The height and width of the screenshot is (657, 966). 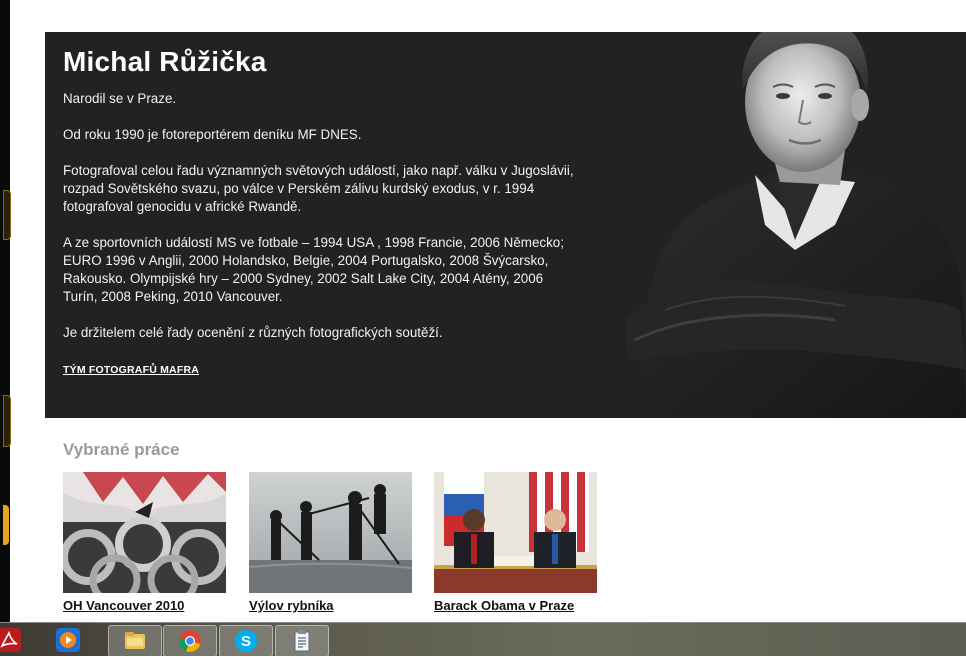 I want to click on work-thumbnail-obama, so click(x=515, y=532).